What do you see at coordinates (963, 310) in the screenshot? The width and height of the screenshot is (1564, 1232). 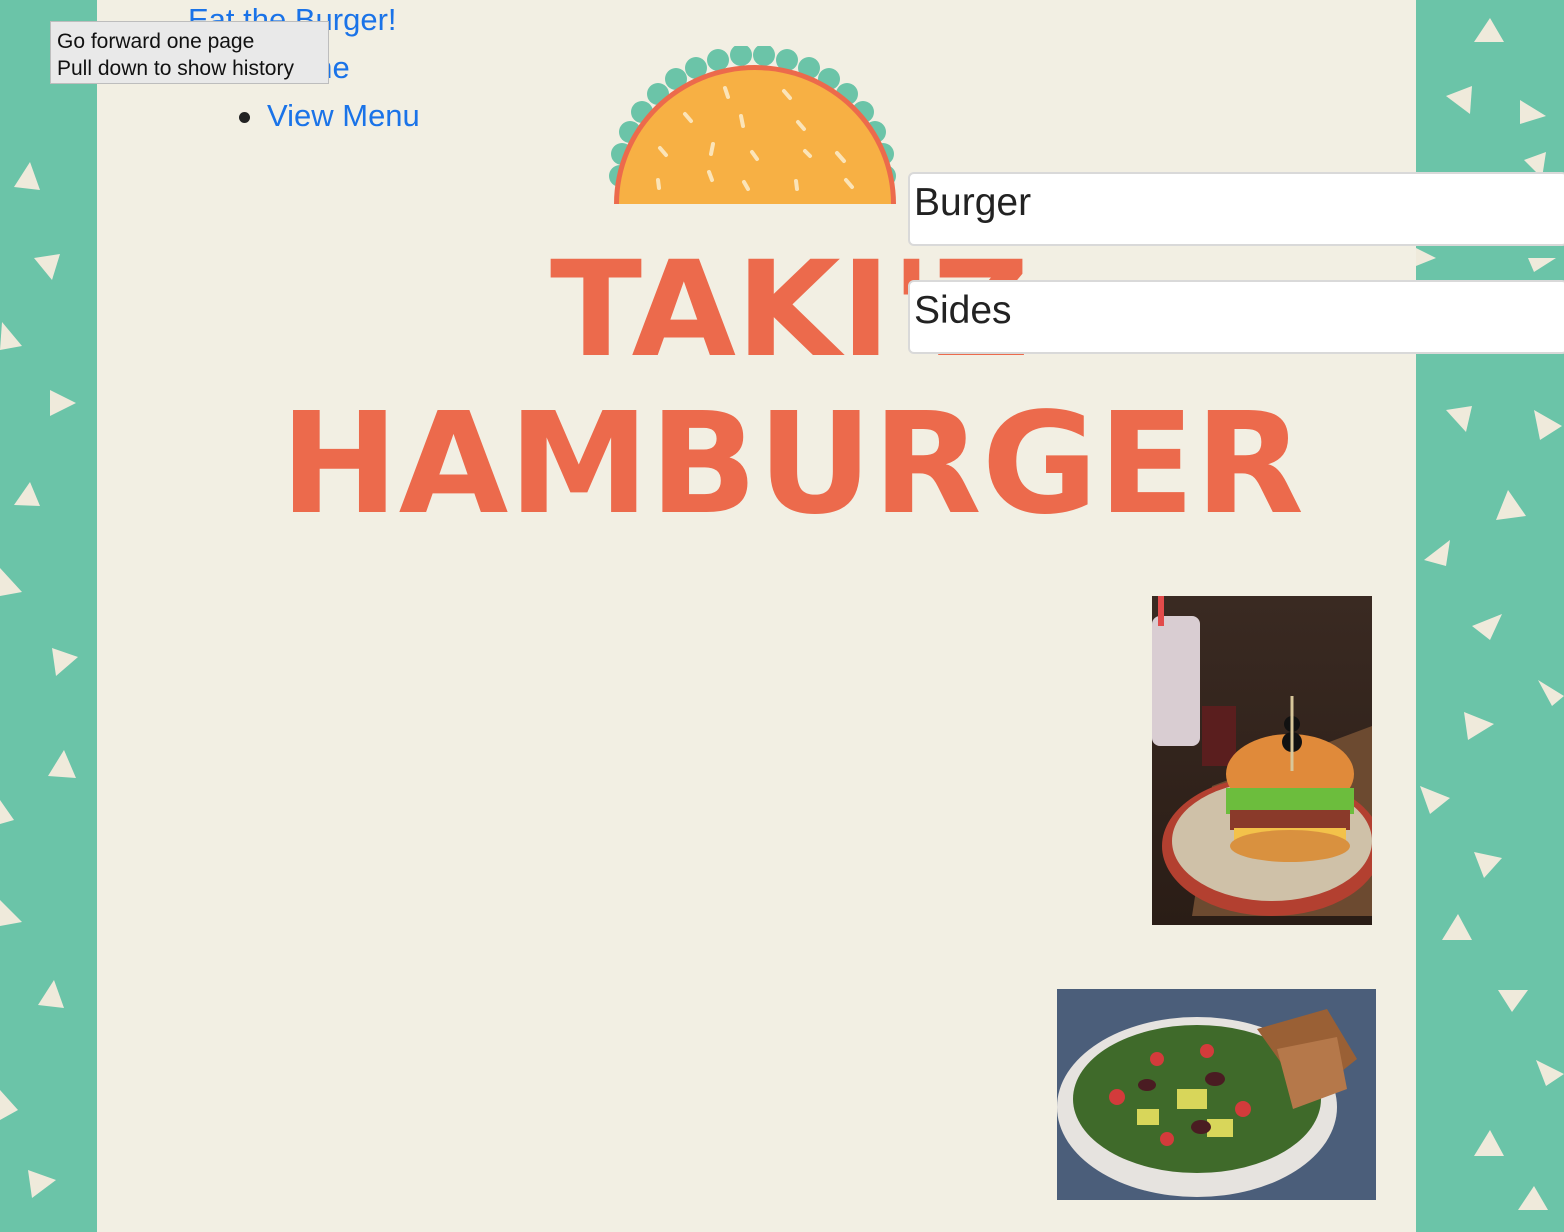 I see `menu-section-sides-label: Sides` at bounding box center [963, 310].